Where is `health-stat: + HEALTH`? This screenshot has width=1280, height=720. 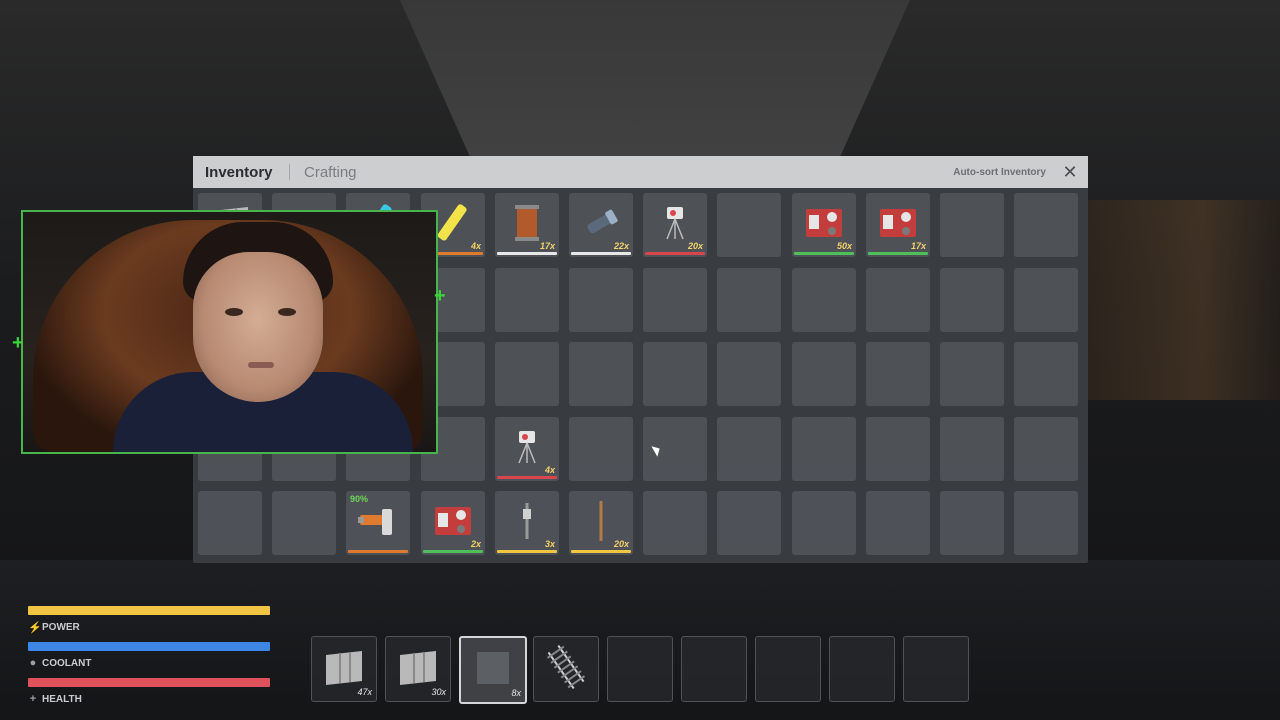
health-stat: + HEALTH is located at coordinates (149, 691).